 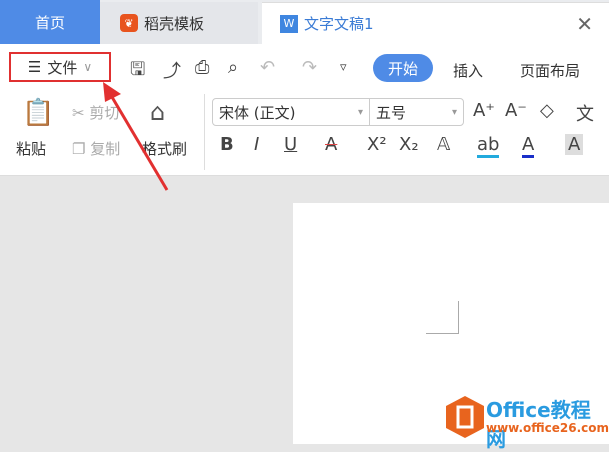 What do you see at coordinates (528, 146) in the screenshot?
I see `font-color-icon: A` at bounding box center [528, 146].